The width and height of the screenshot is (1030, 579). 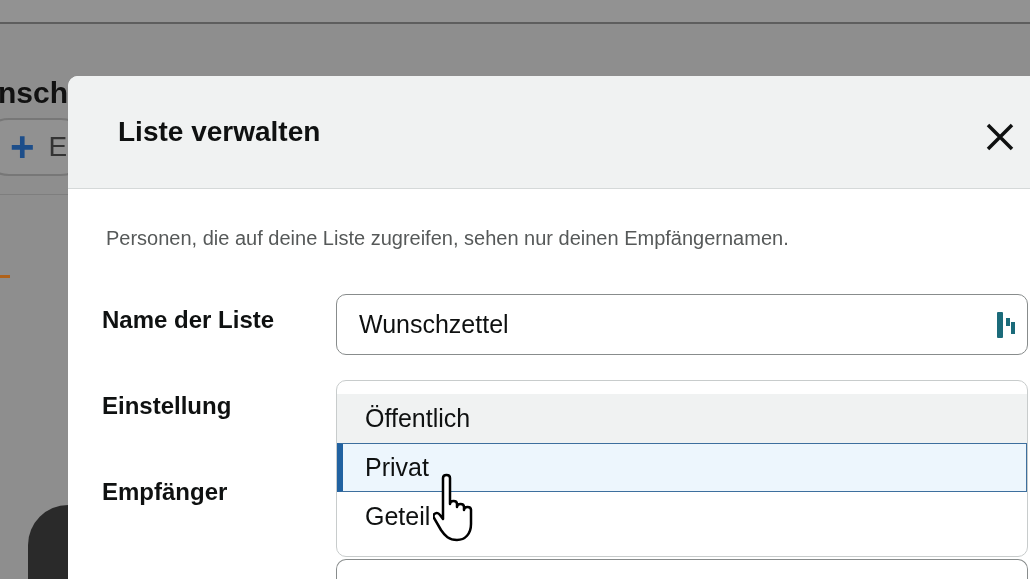 I want to click on page-title: nsch, so click(x=34, y=93).